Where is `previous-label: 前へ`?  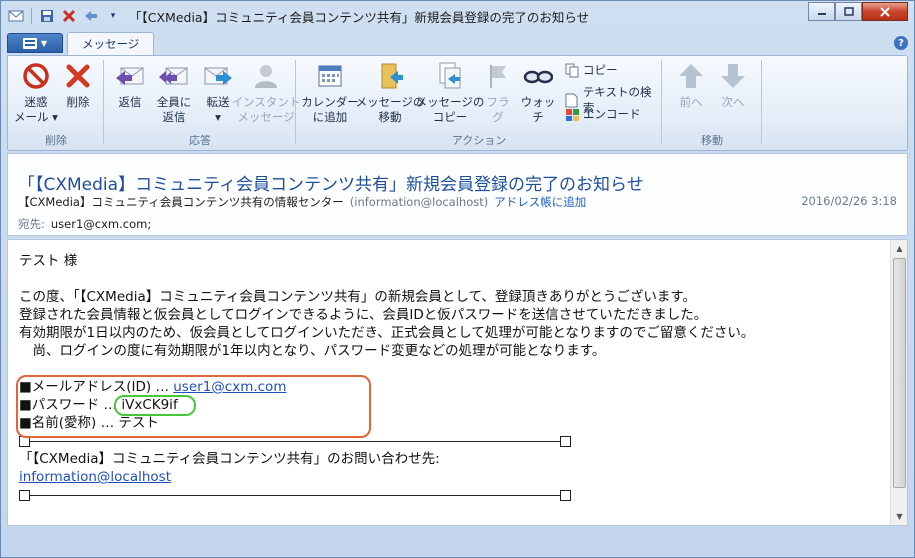 previous-label: 前へ is located at coordinates (691, 102).